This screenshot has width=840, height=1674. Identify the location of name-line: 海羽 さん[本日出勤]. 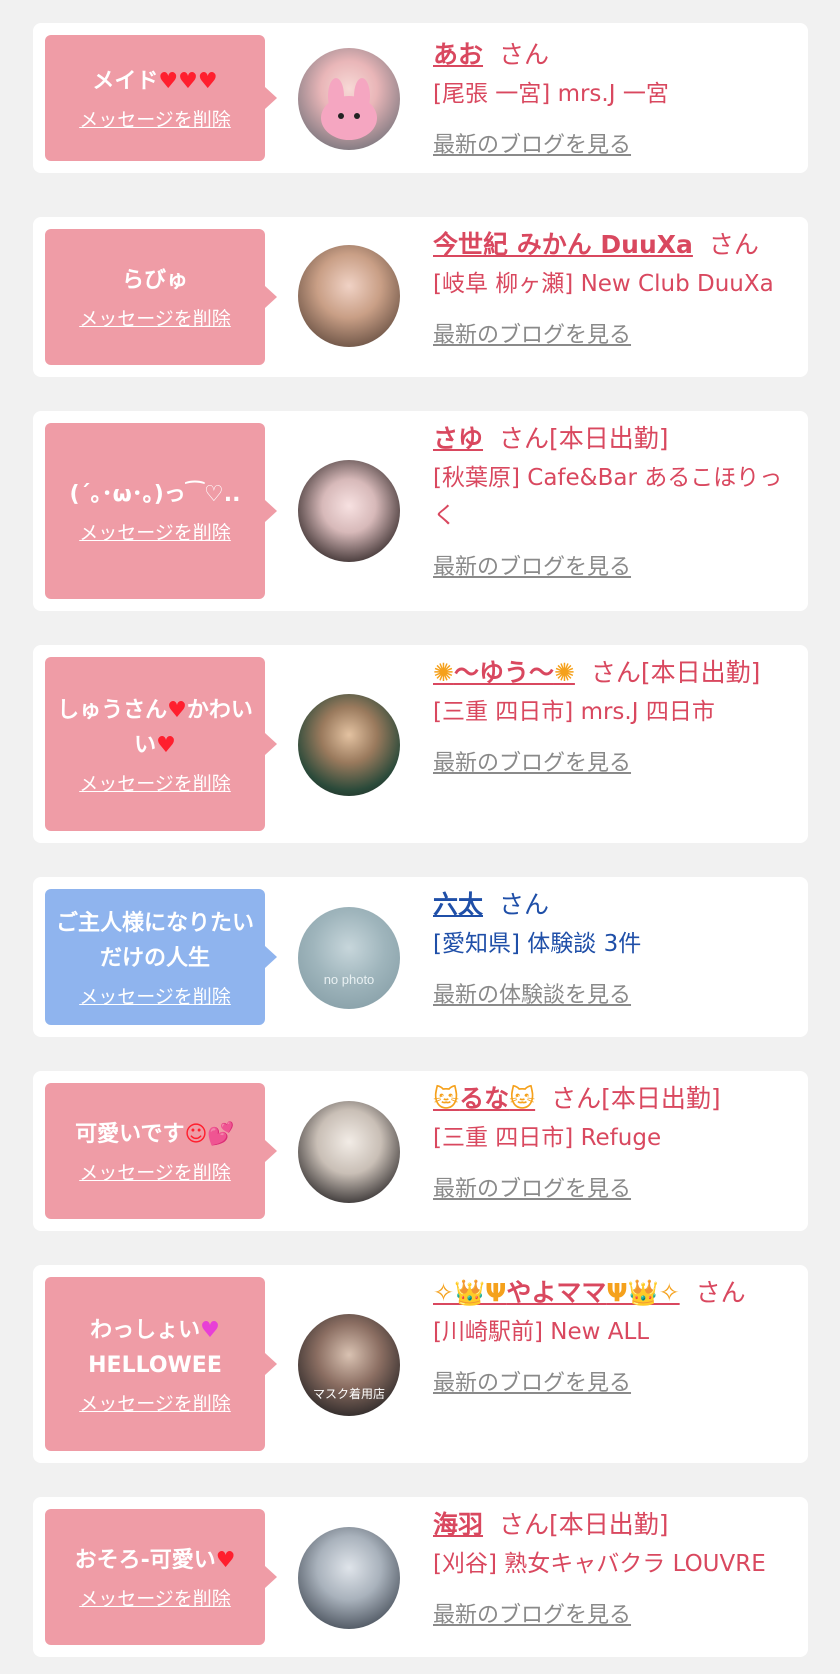
(618, 1525).